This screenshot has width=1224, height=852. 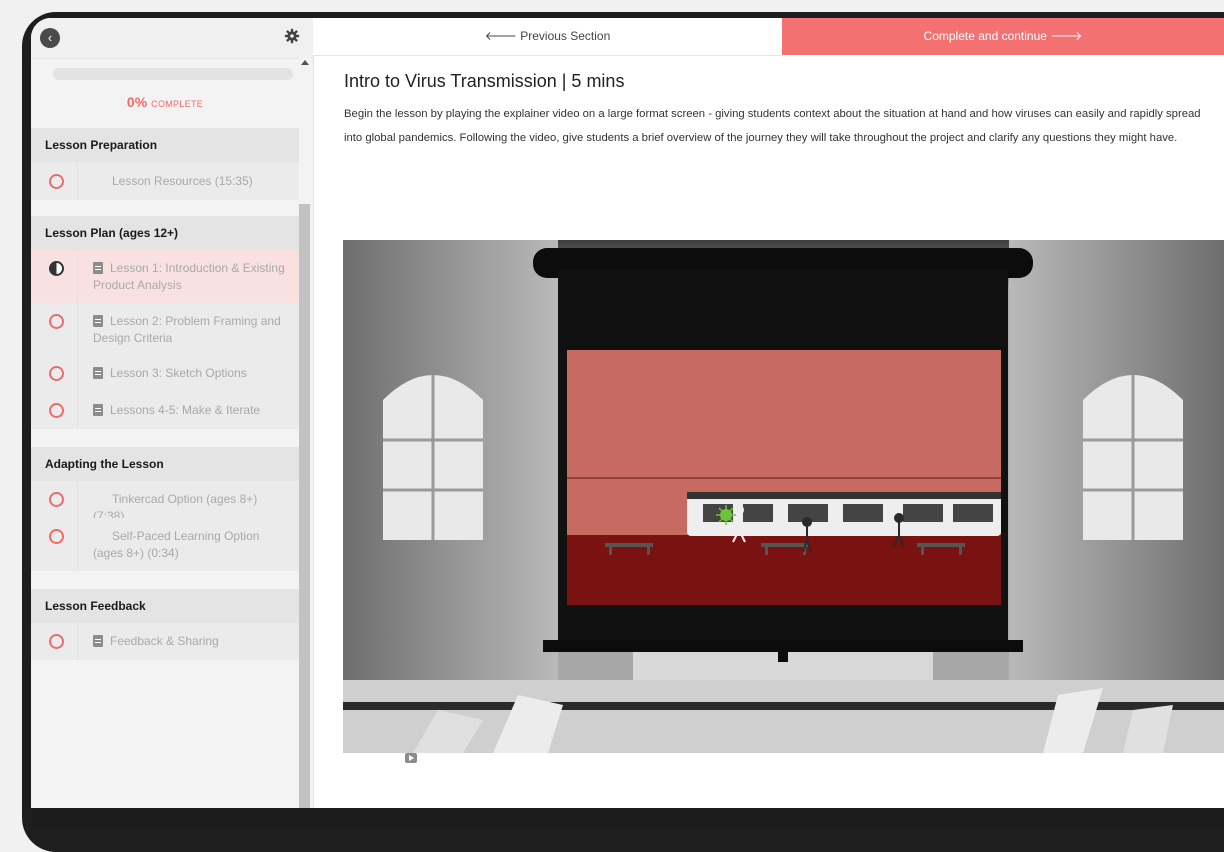 I want to click on previous-section-button: 🡐 Previous Section, so click(x=547, y=37).